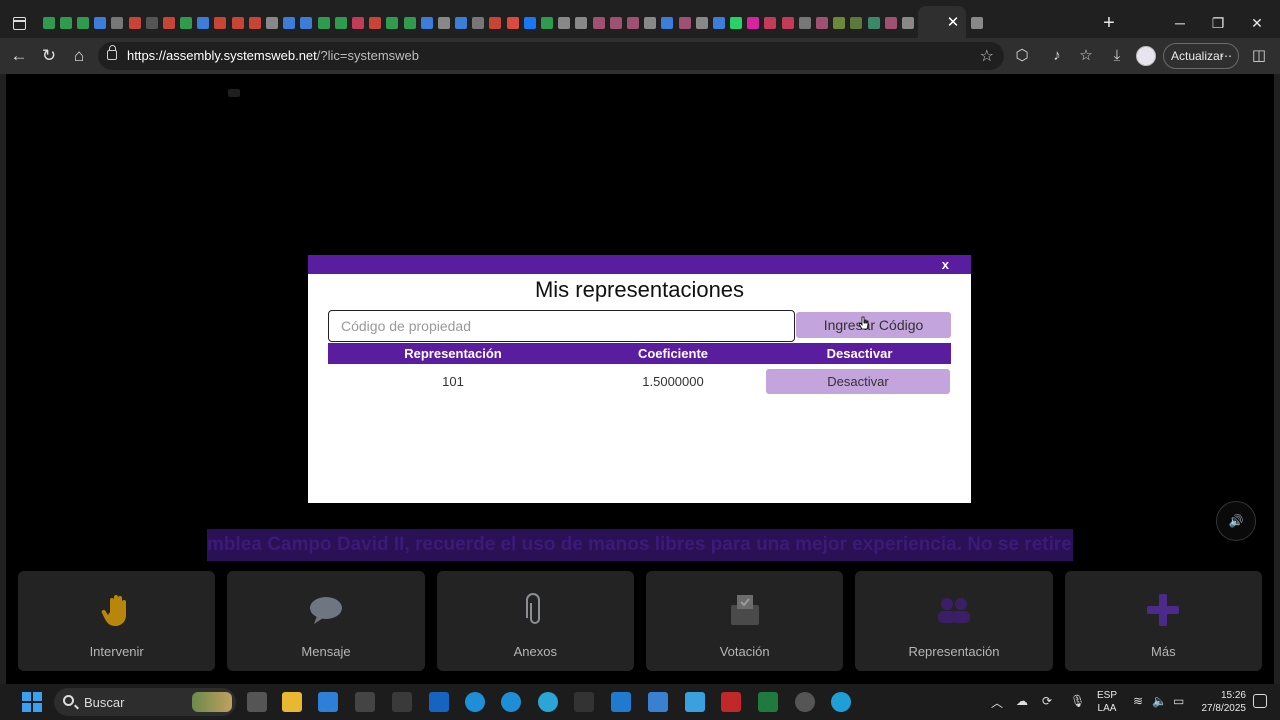 Image resolution: width=1280 pixels, height=720 pixels. What do you see at coordinates (49, 56) in the screenshot?
I see `refresh-icon: ↻` at bounding box center [49, 56].